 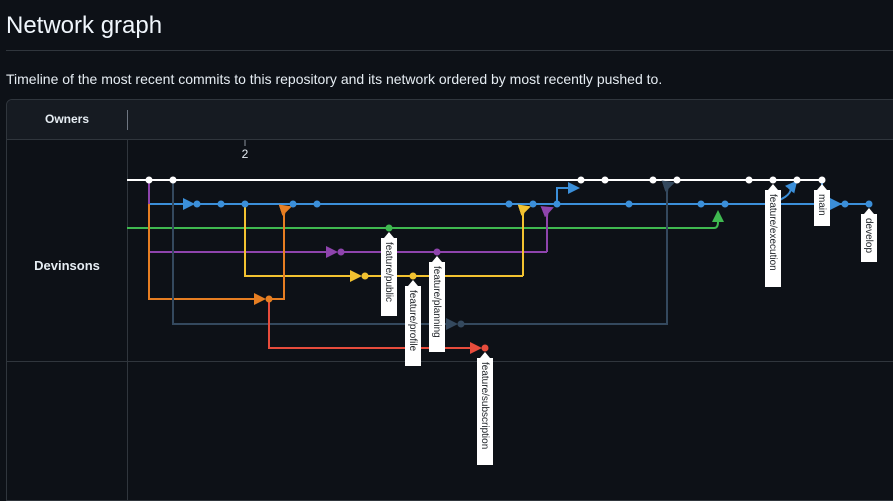 What do you see at coordinates (245, 154) in the screenshot?
I see `date-label: 2` at bounding box center [245, 154].